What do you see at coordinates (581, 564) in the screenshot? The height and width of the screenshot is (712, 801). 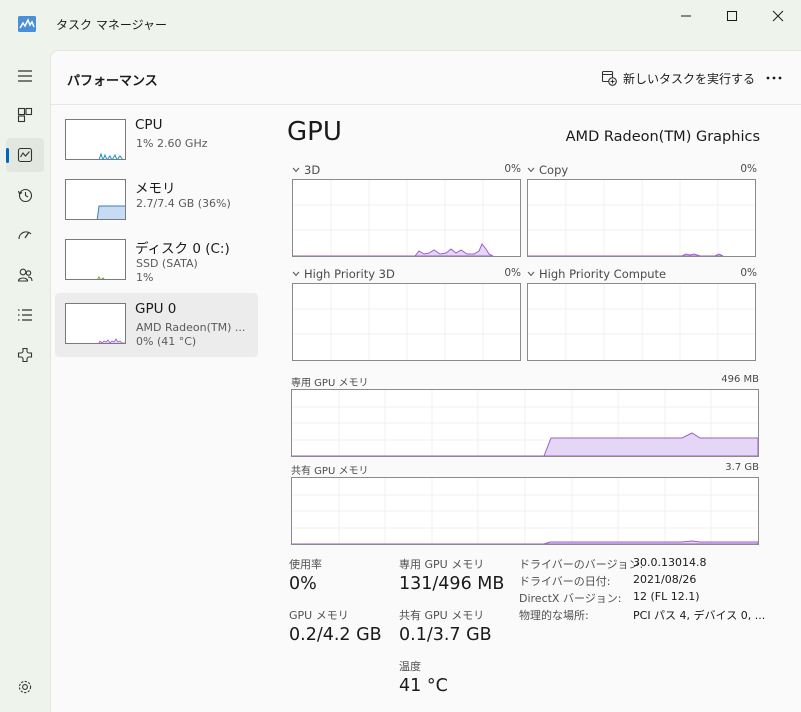 I see `driver-version-key: ドライバーのバージョン:` at bounding box center [581, 564].